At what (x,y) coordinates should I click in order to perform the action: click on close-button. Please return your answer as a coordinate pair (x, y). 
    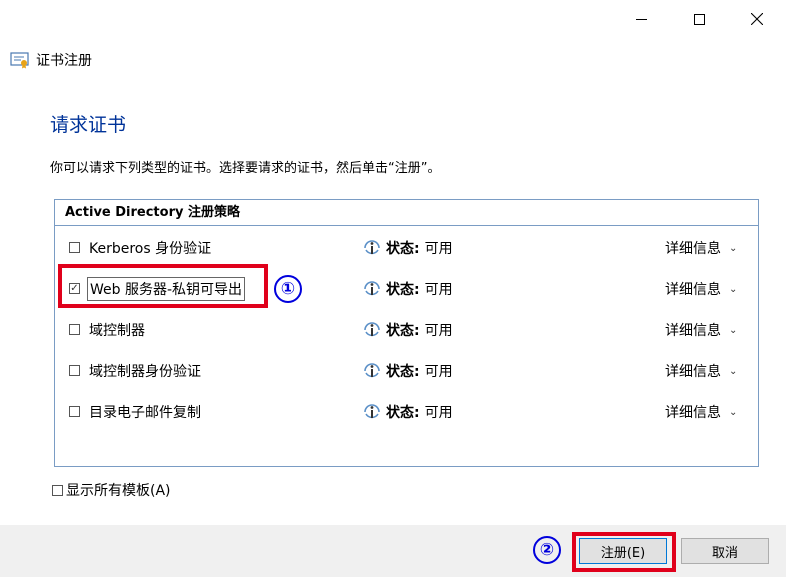
    Looking at the image, I should click on (757, 19).